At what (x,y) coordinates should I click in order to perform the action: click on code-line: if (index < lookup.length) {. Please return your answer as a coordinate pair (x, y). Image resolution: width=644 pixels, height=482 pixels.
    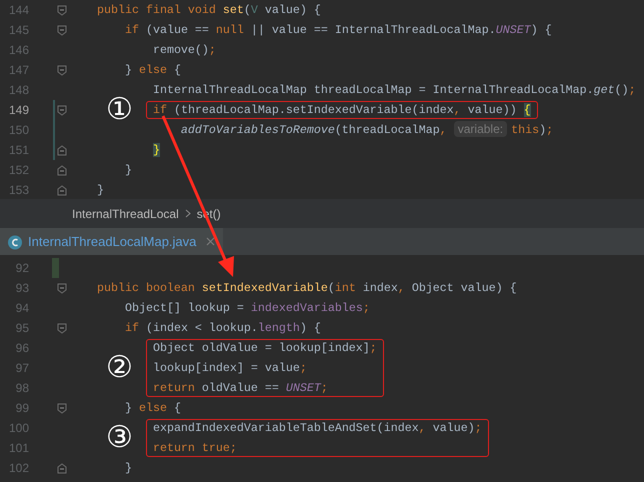
    Looking at the image, I should click on (222, 328).